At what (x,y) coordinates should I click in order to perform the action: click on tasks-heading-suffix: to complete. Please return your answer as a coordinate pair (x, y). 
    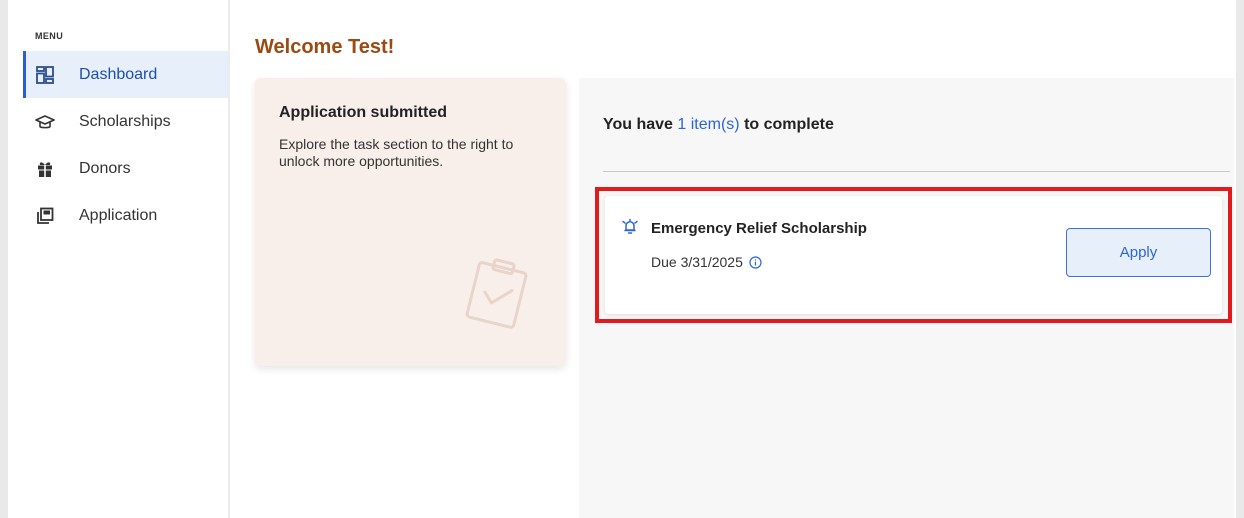
    Looking at the image, I should click on (786, 124).